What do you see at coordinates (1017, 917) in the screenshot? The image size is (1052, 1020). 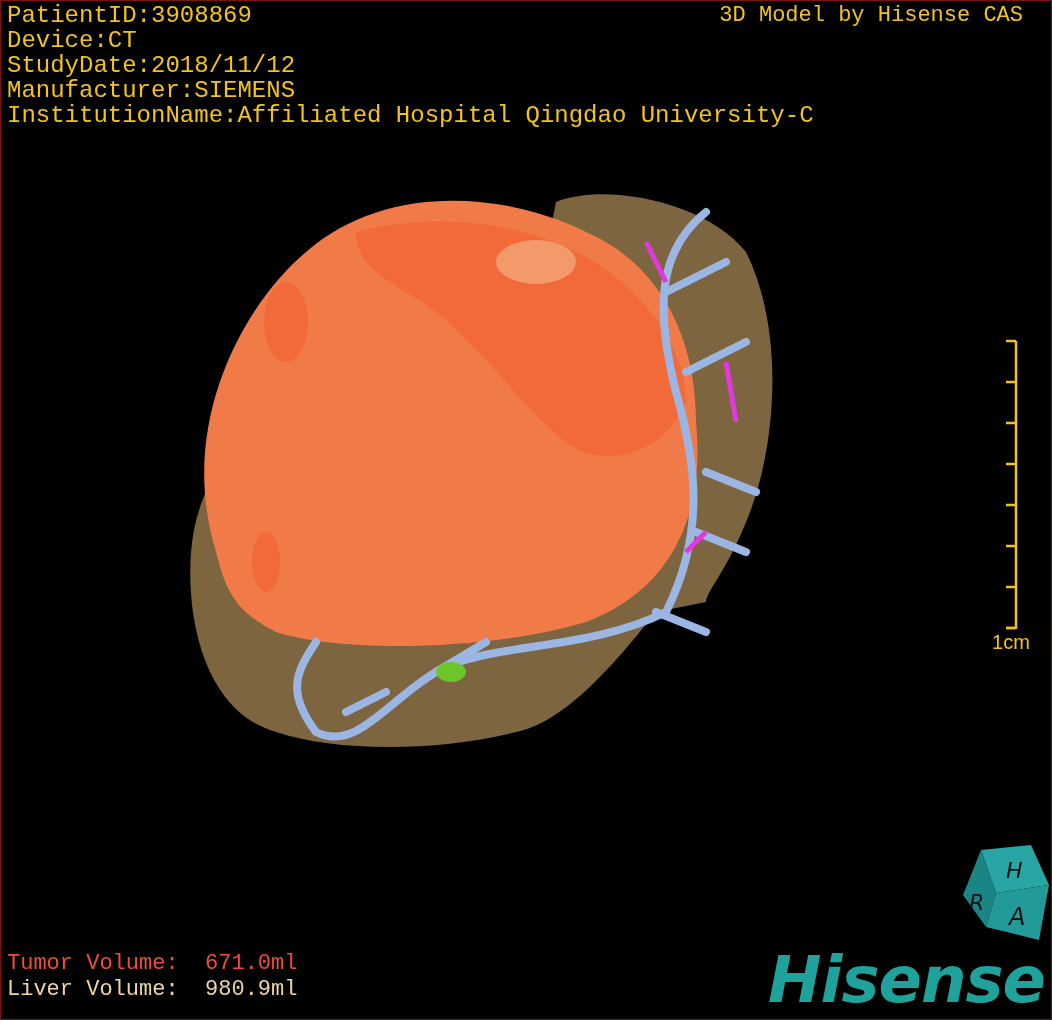 I see `cube-face-label: A` at bounding box center [1017, 917].